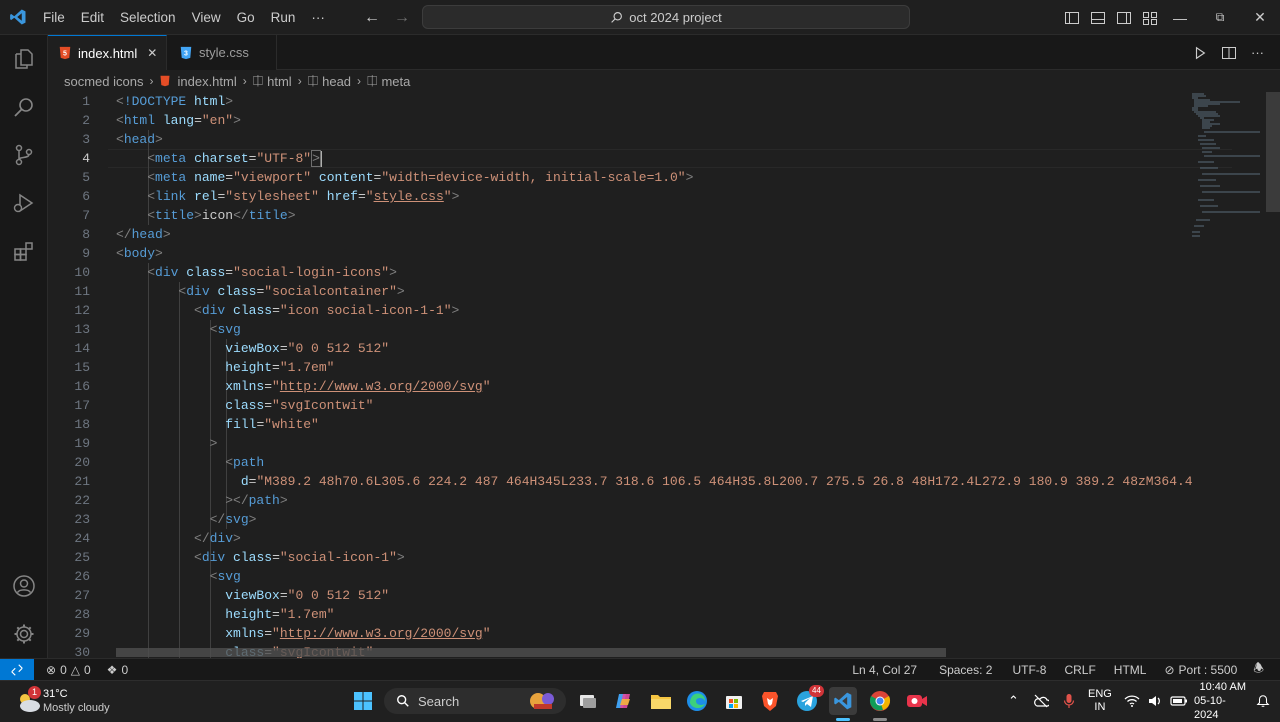 This screenshot has width=1280, height=722. I want to click on forward-arrow-icon: →, so click(402, 18).